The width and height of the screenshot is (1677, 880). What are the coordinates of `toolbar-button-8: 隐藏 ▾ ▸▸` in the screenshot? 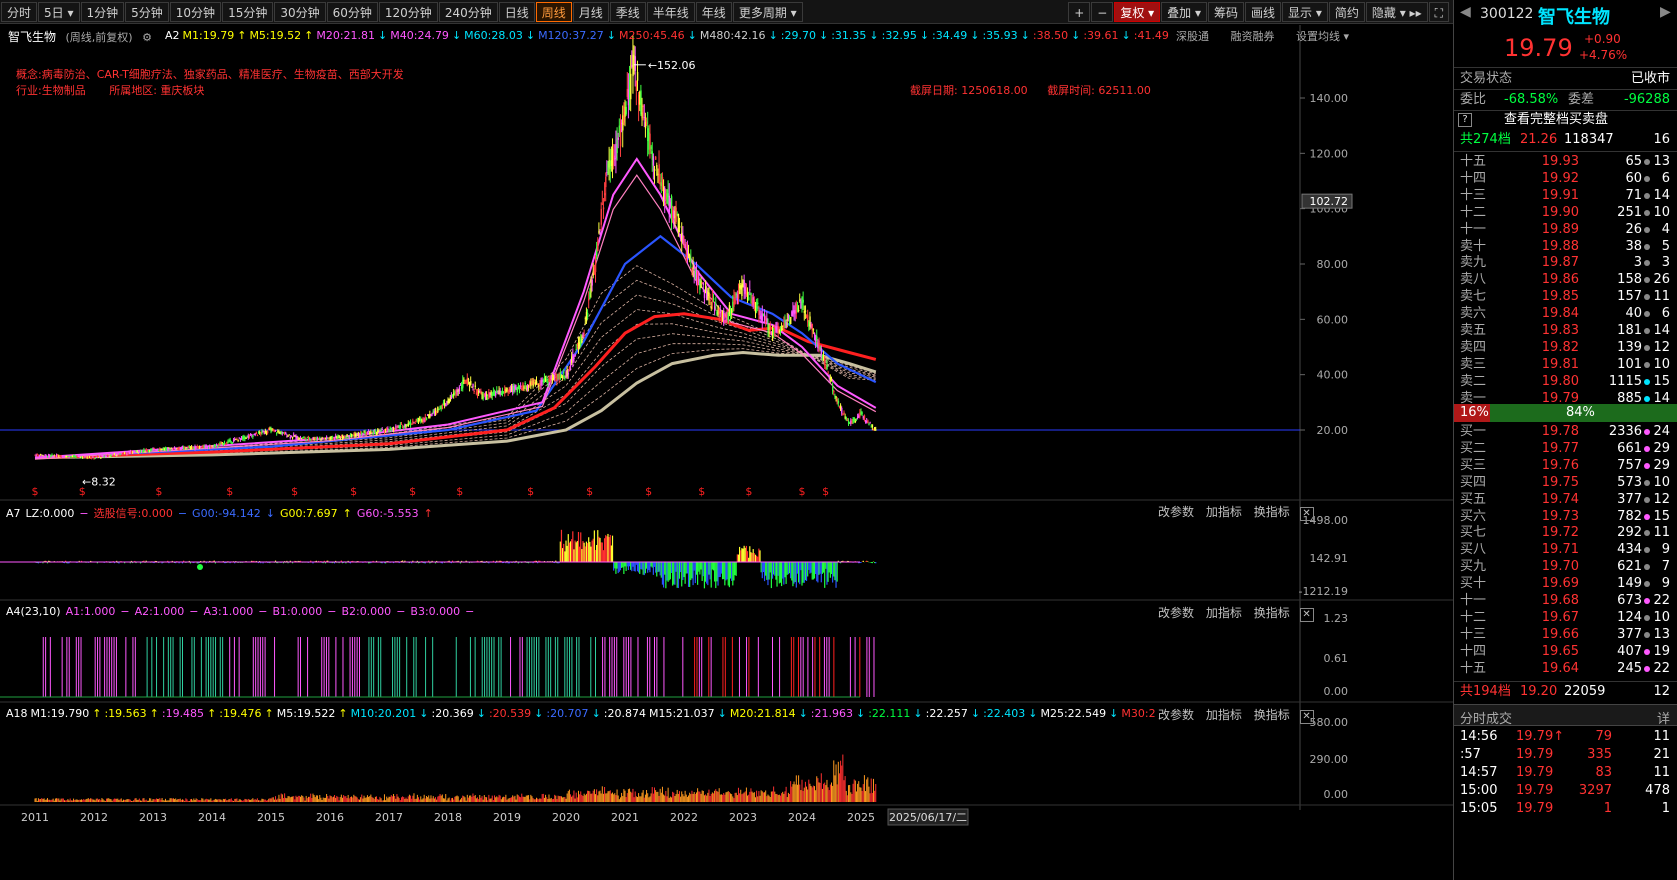 It's located at (1396, 12).